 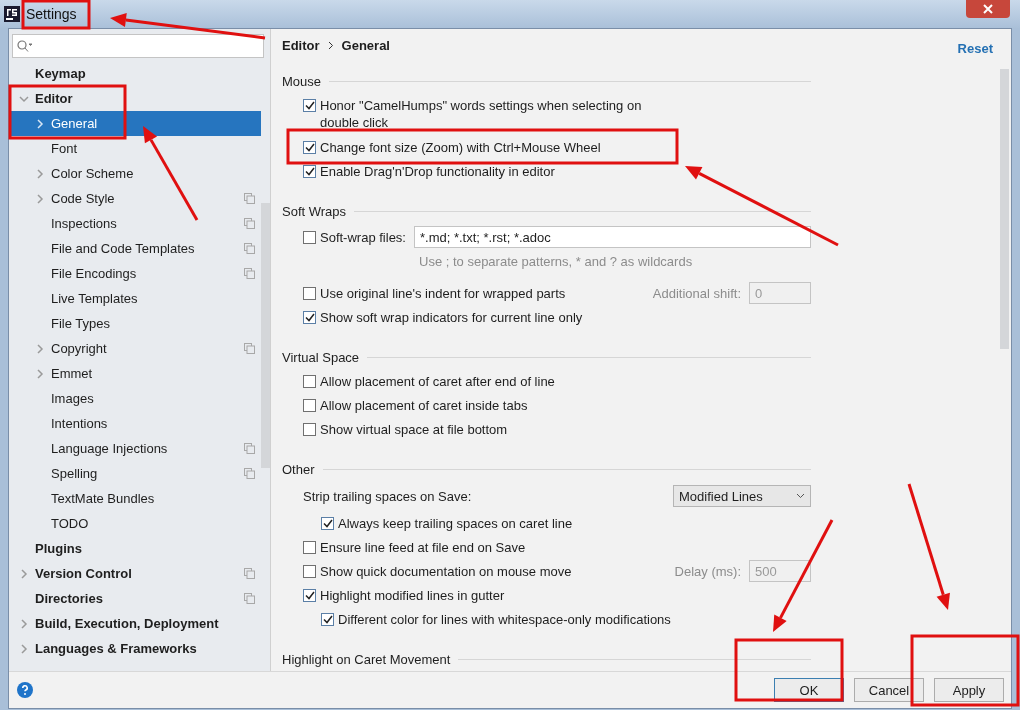 I want to click on dialog-button: Cancel, so click(x=889, y=690).